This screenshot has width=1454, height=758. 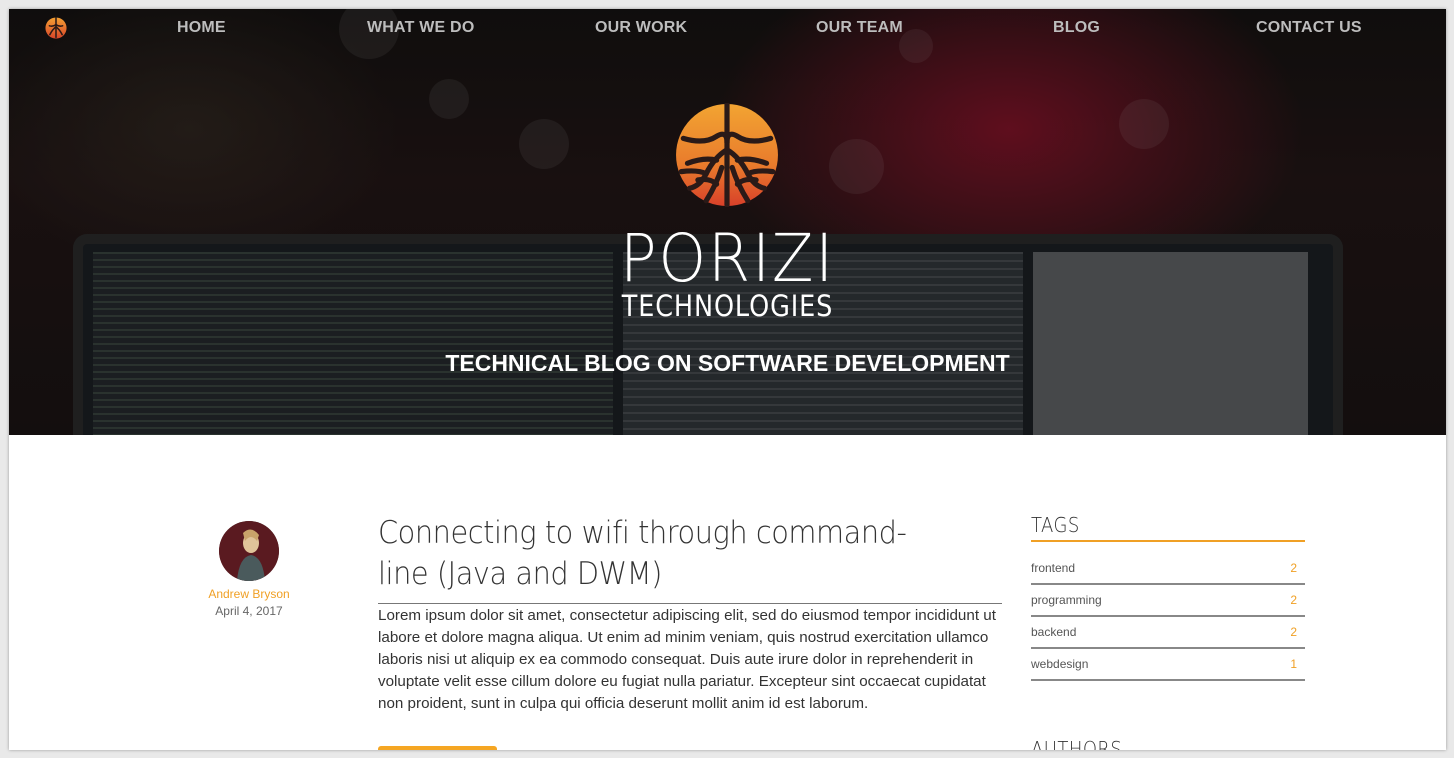 What do you see at coordinates (1168, 601) in the screenshot?
I see `tag-item-programming: programming 2` at bounding box center [1168, 601].